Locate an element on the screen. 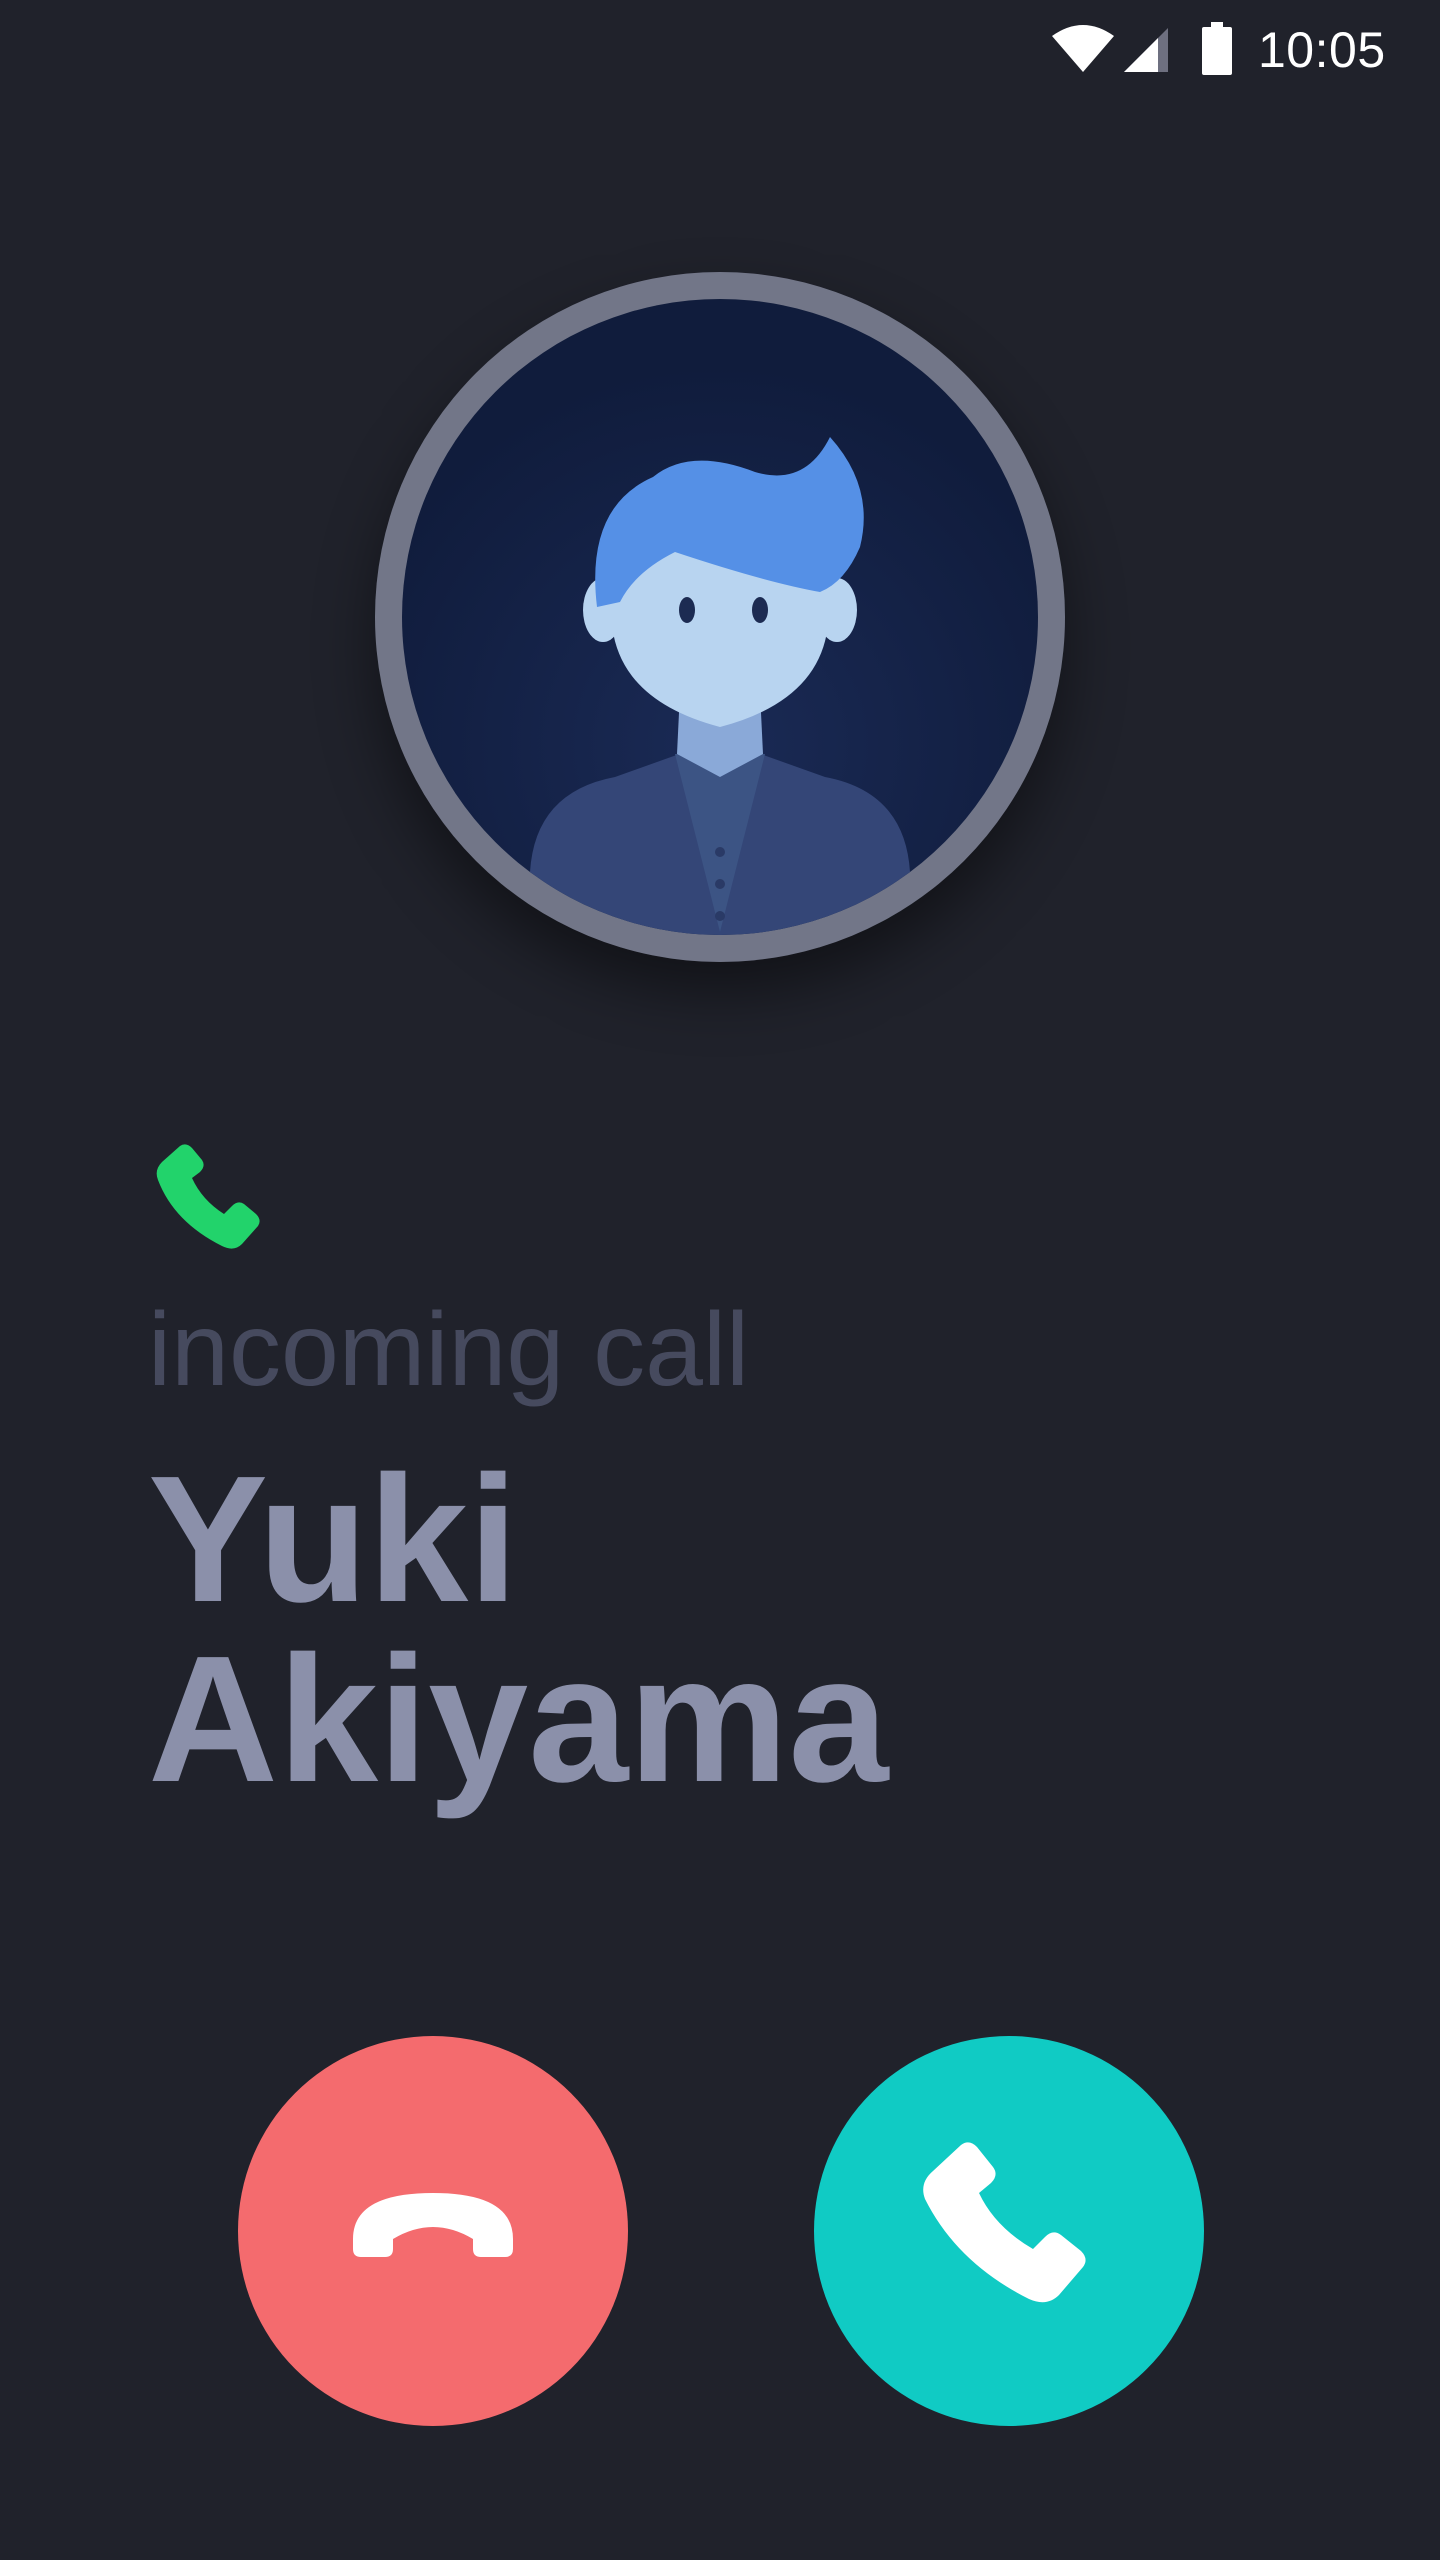 The width and height of the screenshot is (1440, 2560). caller-first-name: Yuki is located at coordinates (333, 1539).